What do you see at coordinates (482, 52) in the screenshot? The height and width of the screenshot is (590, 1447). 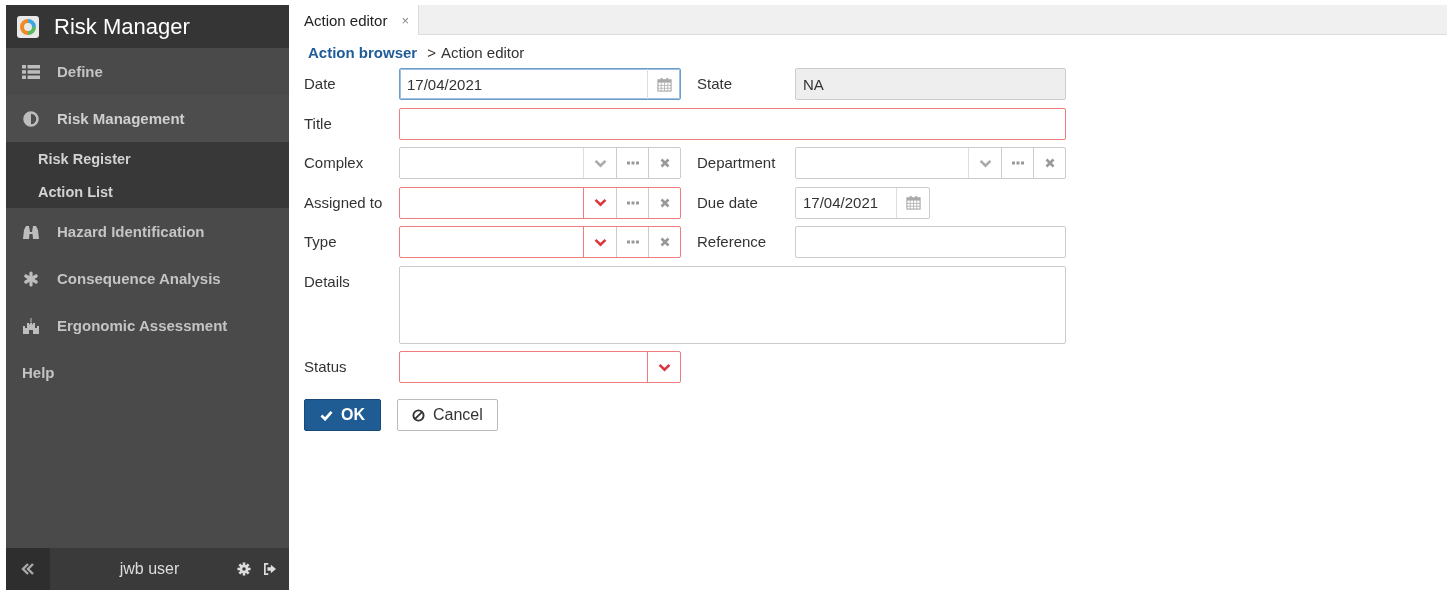 I see `breadcrumb-current: Action editor` at bounding box center [482, 52].